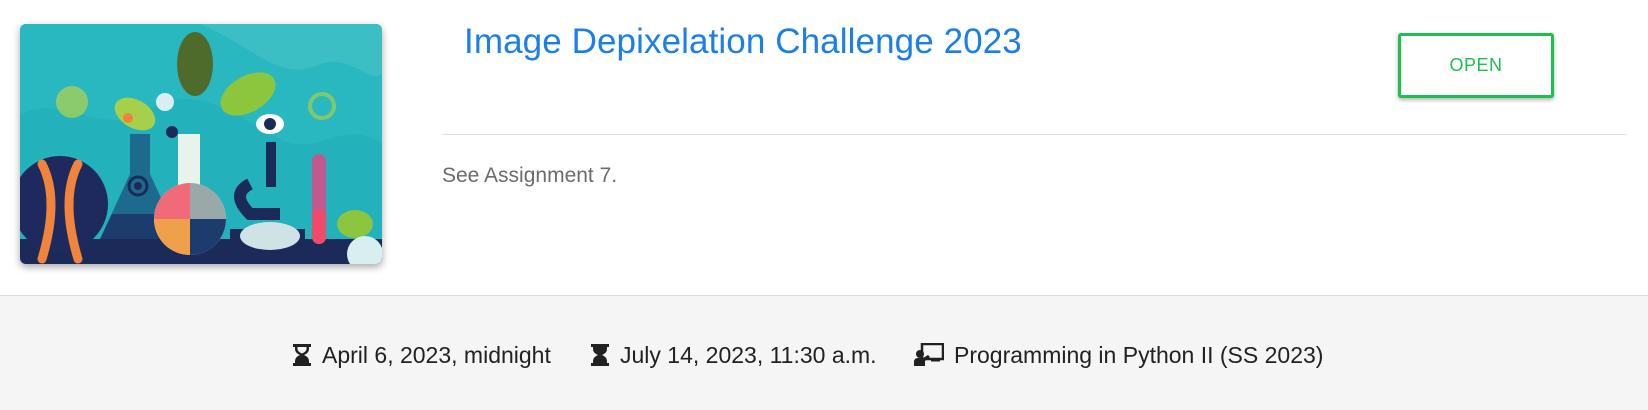 The height and width of the screenshot is (410, 1648). I want to click on end-date-text: July 14, 2023, 11:30 a.m., so click(748, 354).